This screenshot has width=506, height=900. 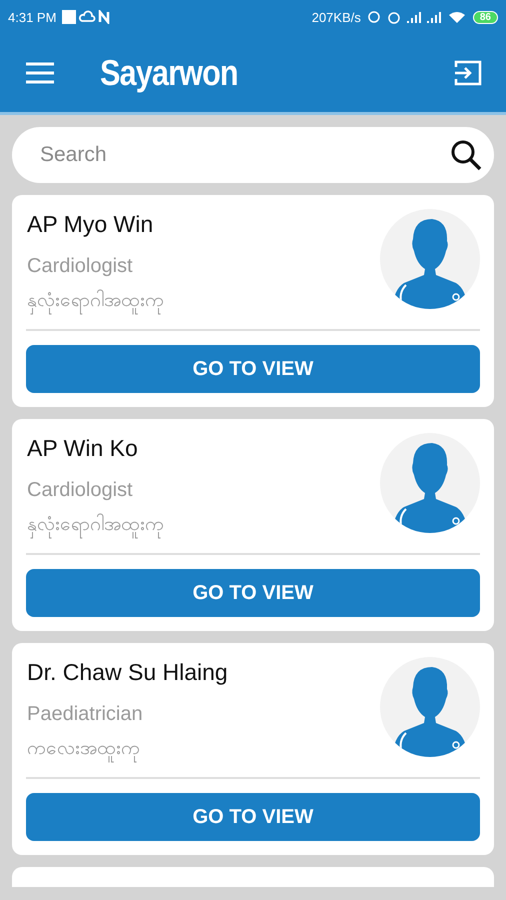 I want to click on app-title: Sayarwon, so click(x=169, y=73).